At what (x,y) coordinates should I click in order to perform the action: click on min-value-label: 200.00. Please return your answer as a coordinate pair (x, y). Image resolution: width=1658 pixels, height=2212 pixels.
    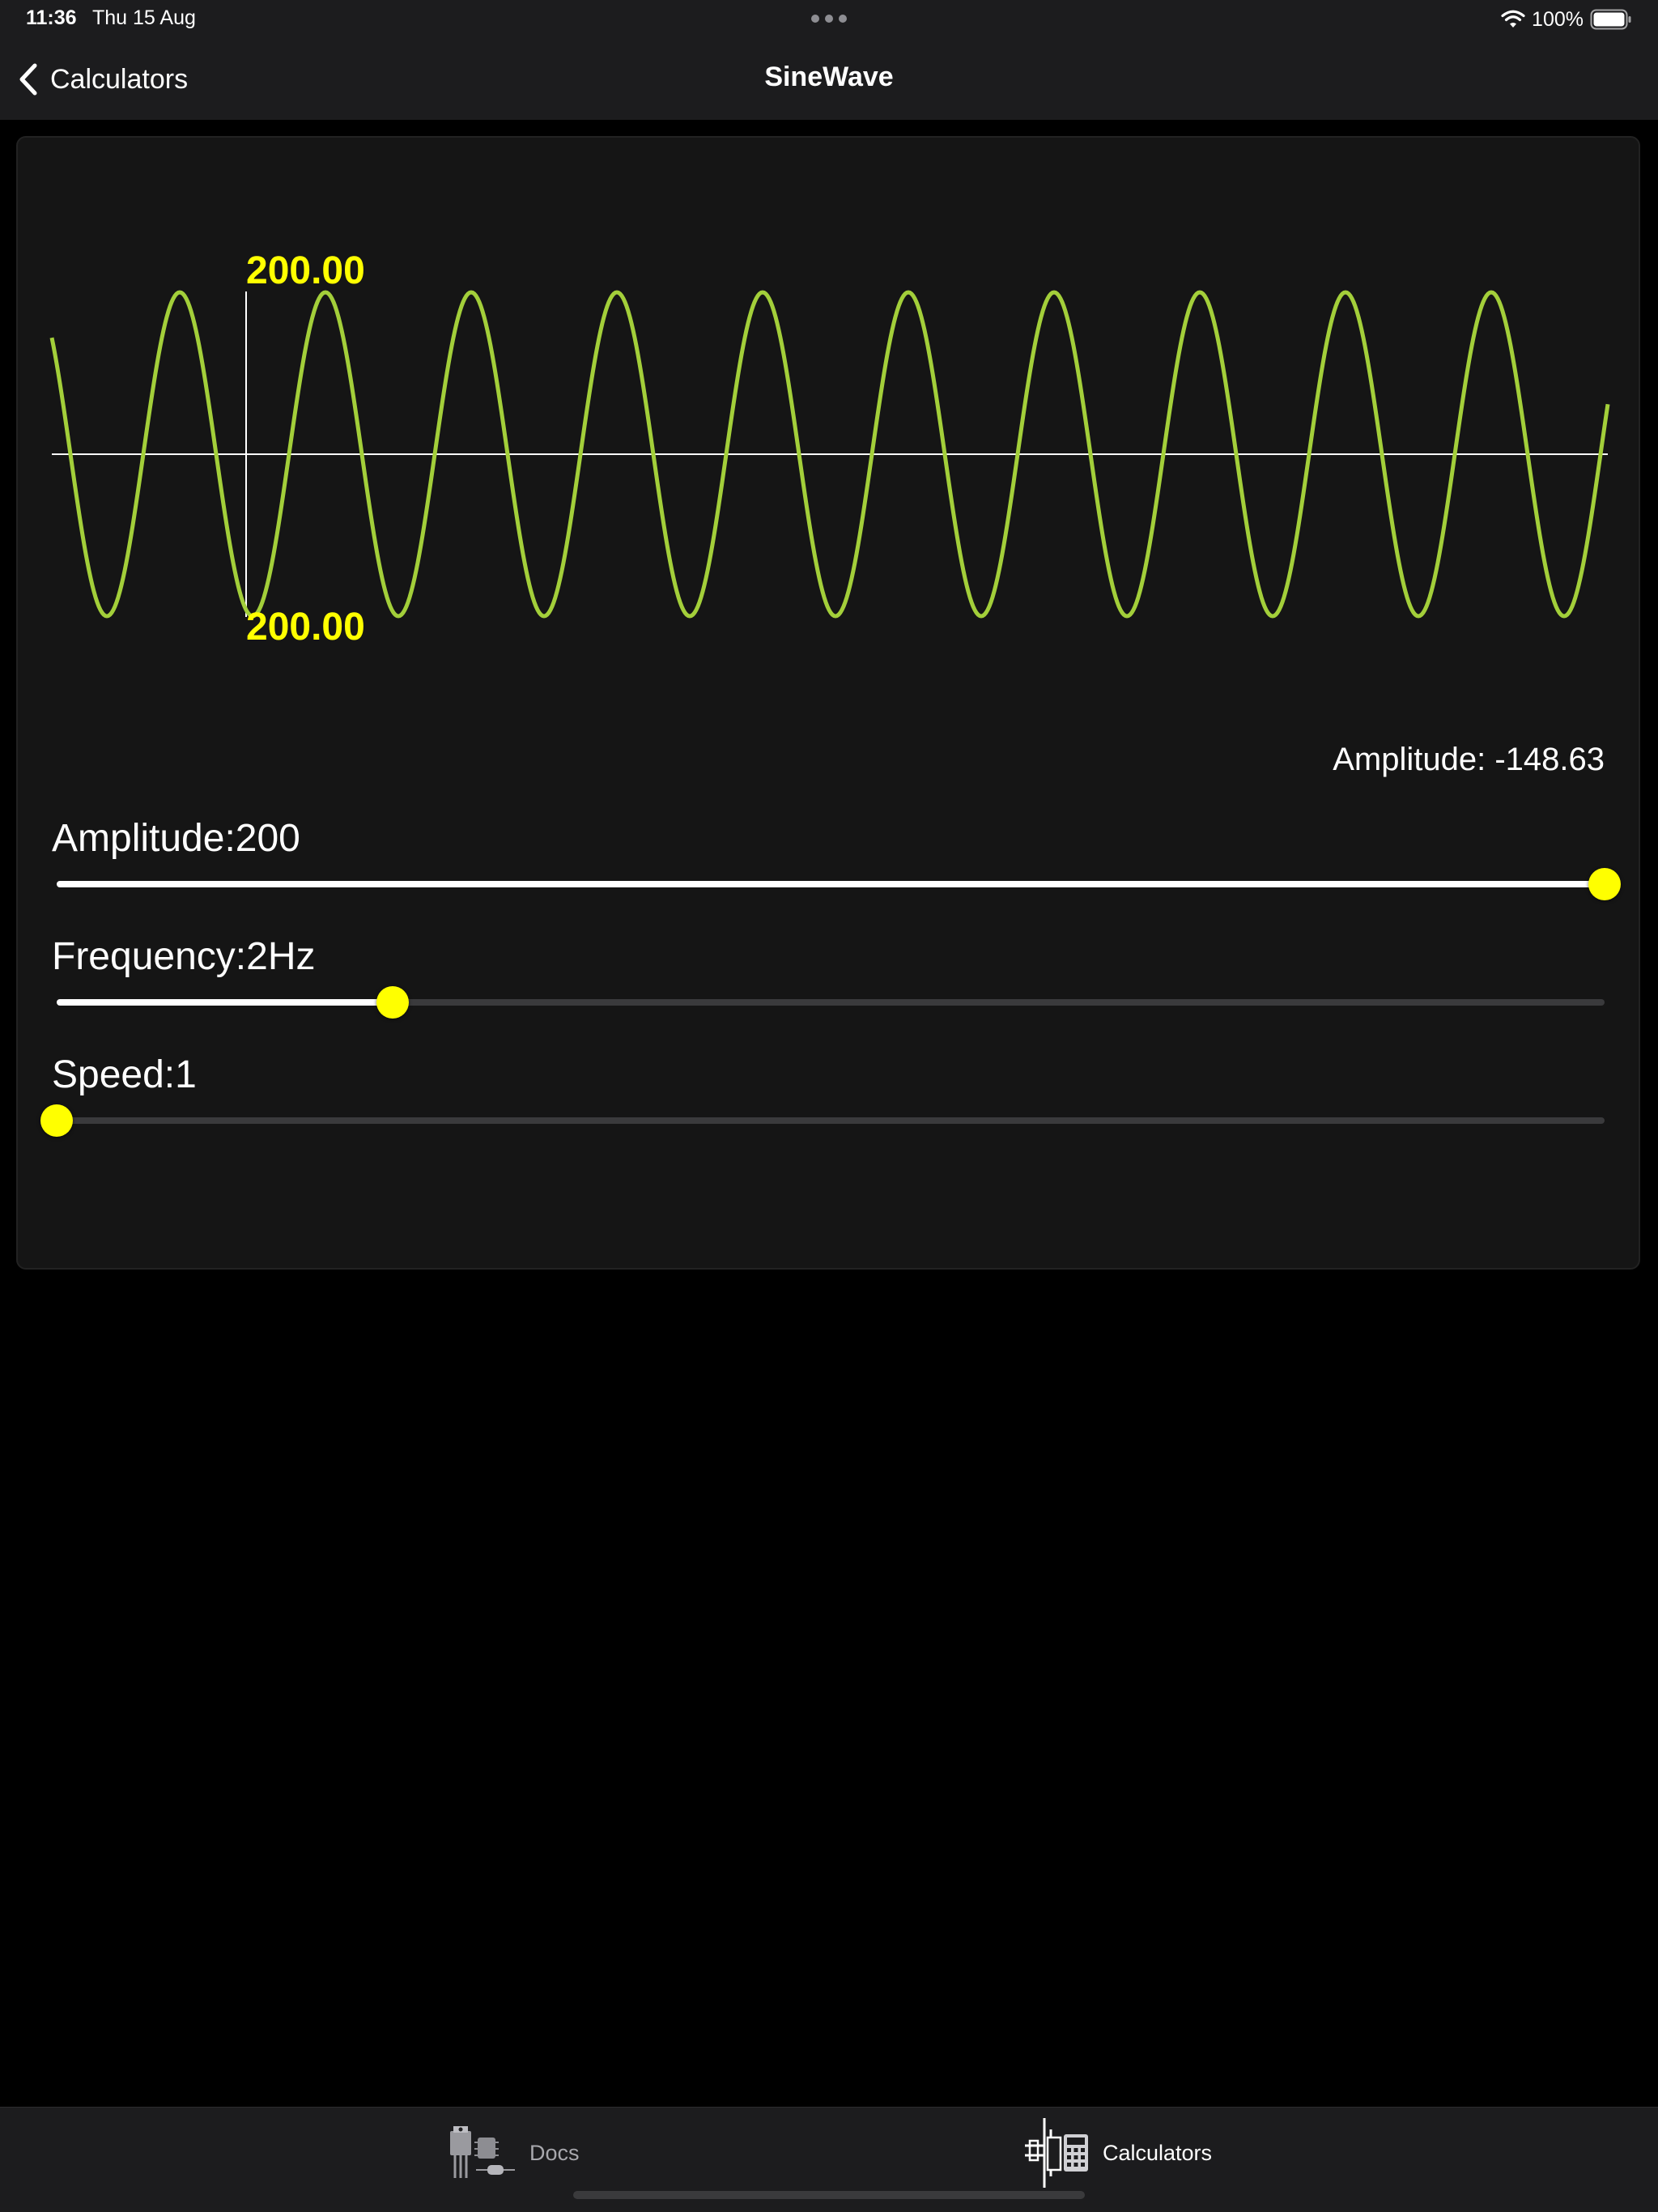
    Looking at the image, I should click on (305, 627).